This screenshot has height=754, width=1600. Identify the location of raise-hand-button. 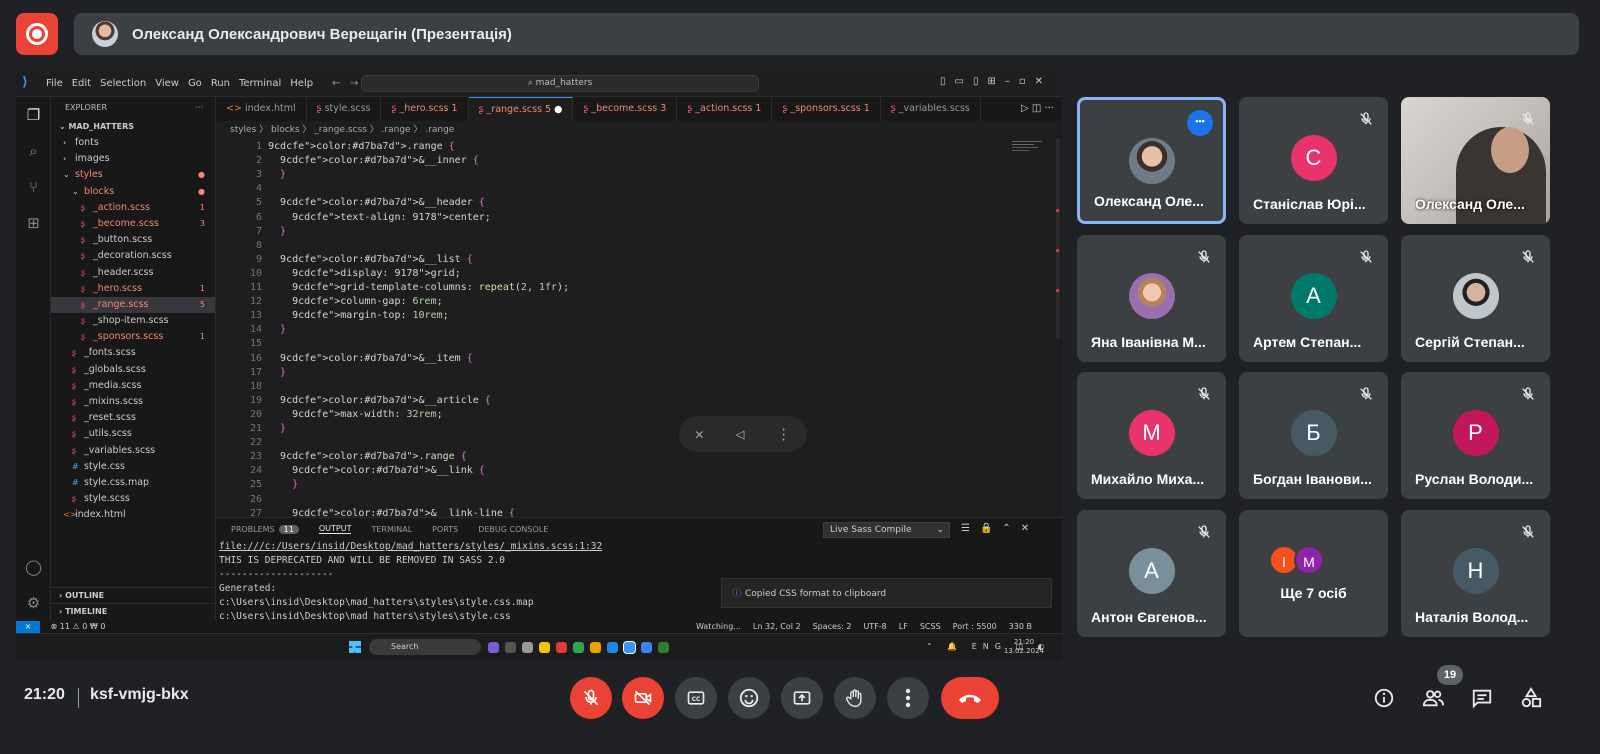
(855, 698).